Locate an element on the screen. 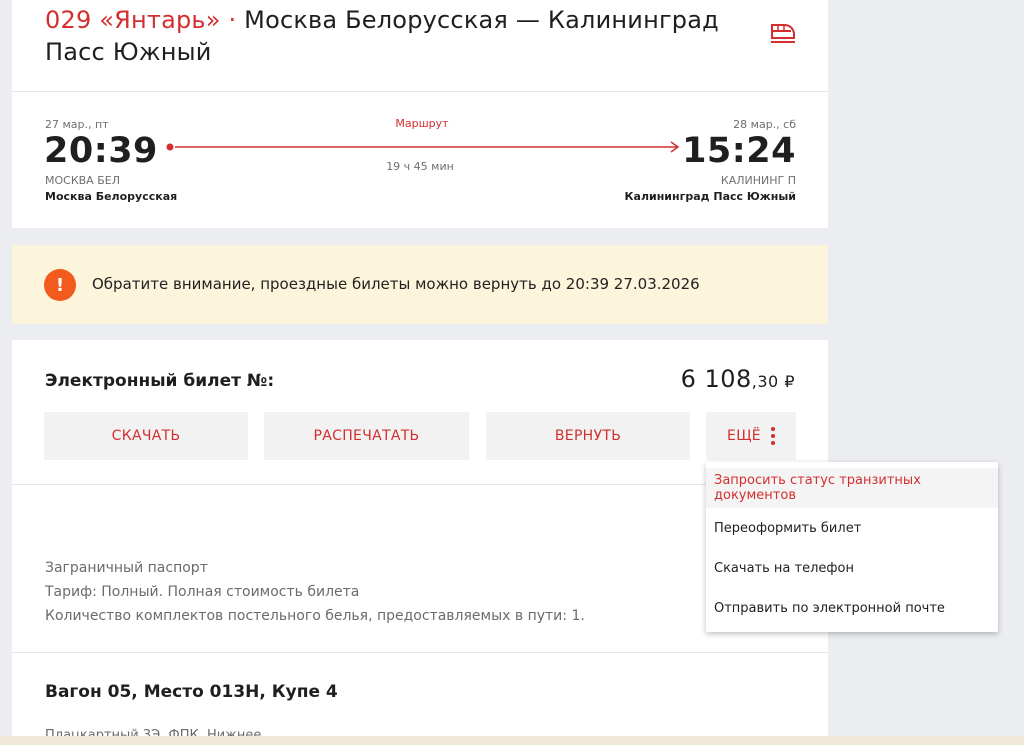 This screenshot has width=1024, height=745. arrival-date: 28 мар., сб is located at coordinates (764, 124).